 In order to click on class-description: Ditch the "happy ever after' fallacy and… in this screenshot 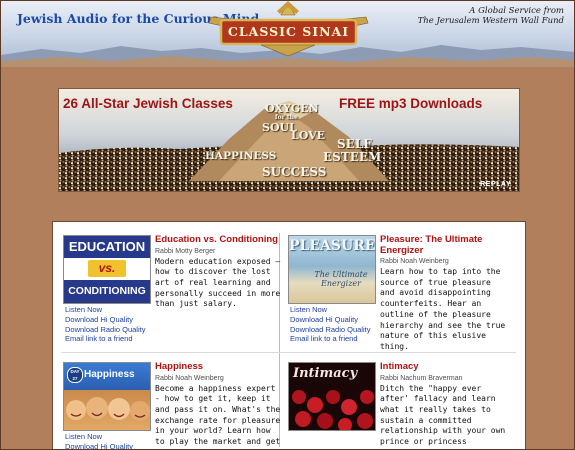, I will do `click(443, 416)`.